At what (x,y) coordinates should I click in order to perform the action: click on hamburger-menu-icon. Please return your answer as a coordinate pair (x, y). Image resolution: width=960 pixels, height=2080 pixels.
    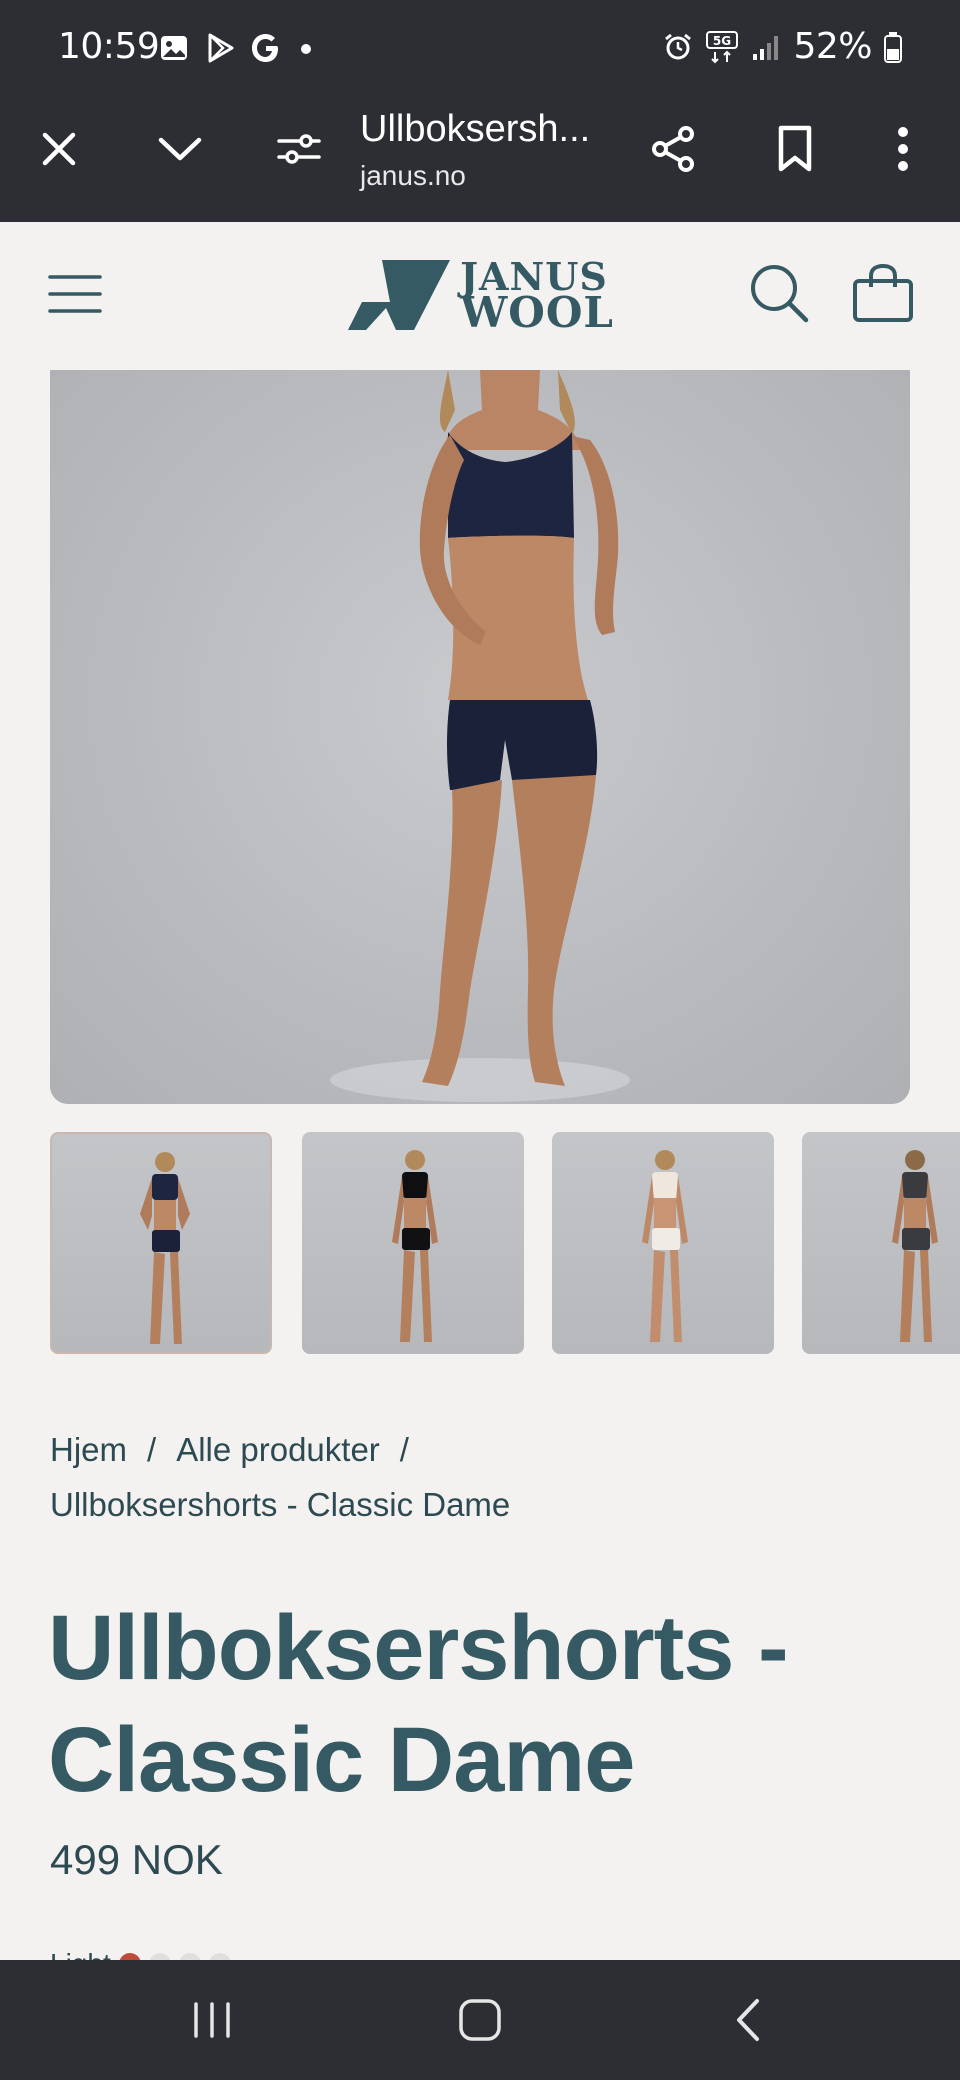
    Looking at the image, I should click on (75, 294).